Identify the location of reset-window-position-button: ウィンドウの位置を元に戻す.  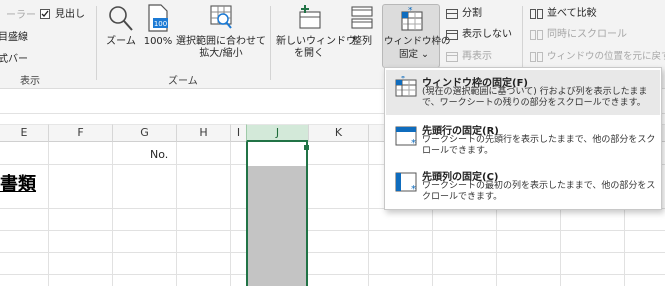
(606, 57).